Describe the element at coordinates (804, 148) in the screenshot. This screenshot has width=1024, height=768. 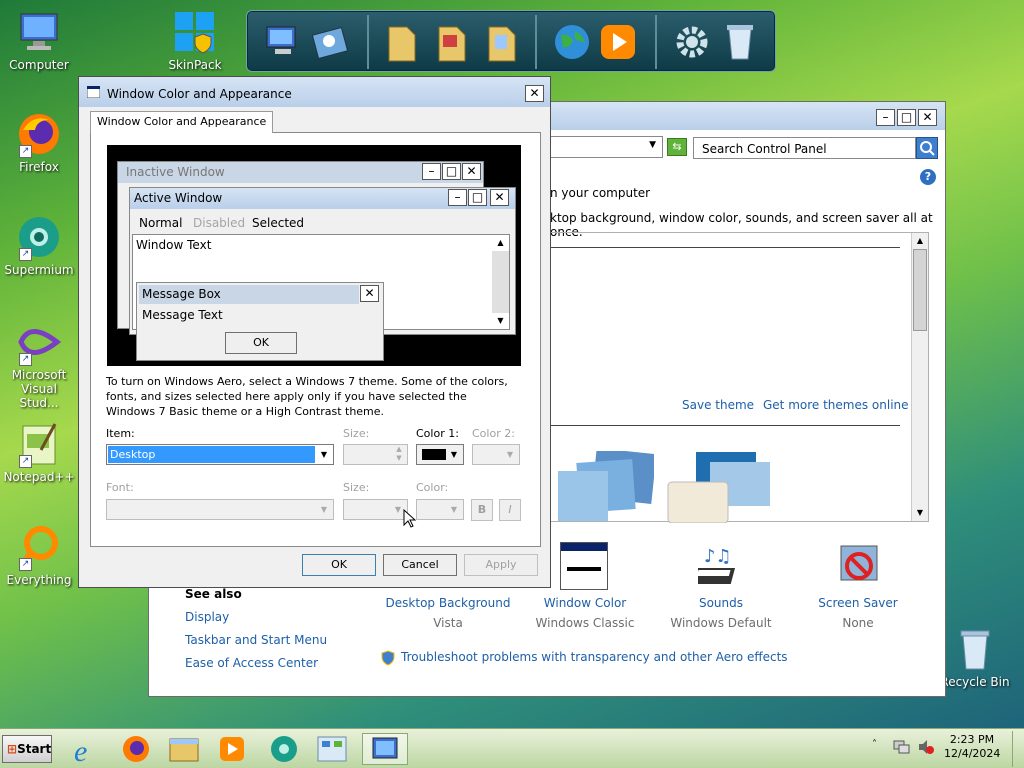
I see `search-input: Search Control Panel` at that location.